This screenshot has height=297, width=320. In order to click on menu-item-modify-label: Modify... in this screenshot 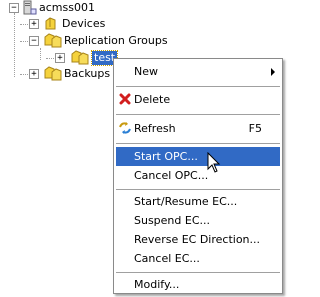, I will do `click(157, 284)`.